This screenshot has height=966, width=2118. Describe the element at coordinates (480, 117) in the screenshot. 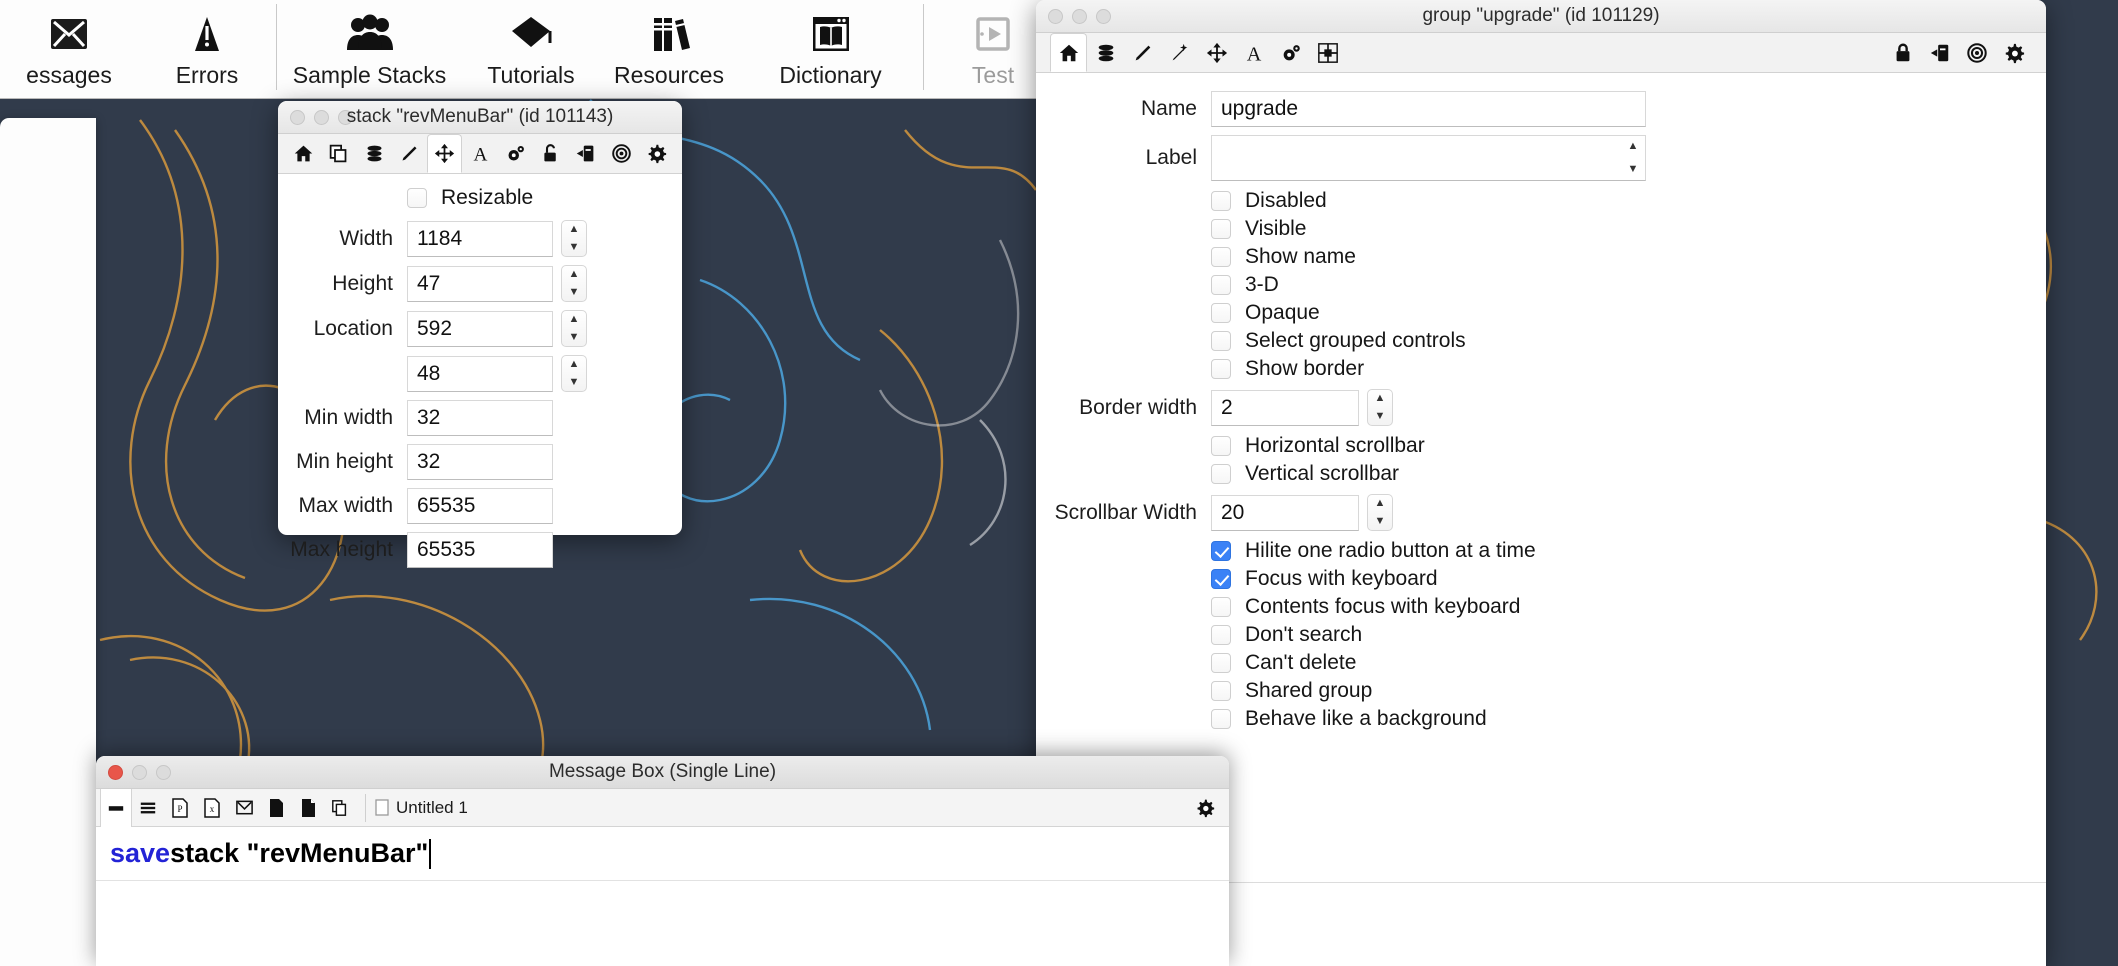

I see `stack-inspector-titlebar: stack "revMenuBar" (id 101143)` at that location.